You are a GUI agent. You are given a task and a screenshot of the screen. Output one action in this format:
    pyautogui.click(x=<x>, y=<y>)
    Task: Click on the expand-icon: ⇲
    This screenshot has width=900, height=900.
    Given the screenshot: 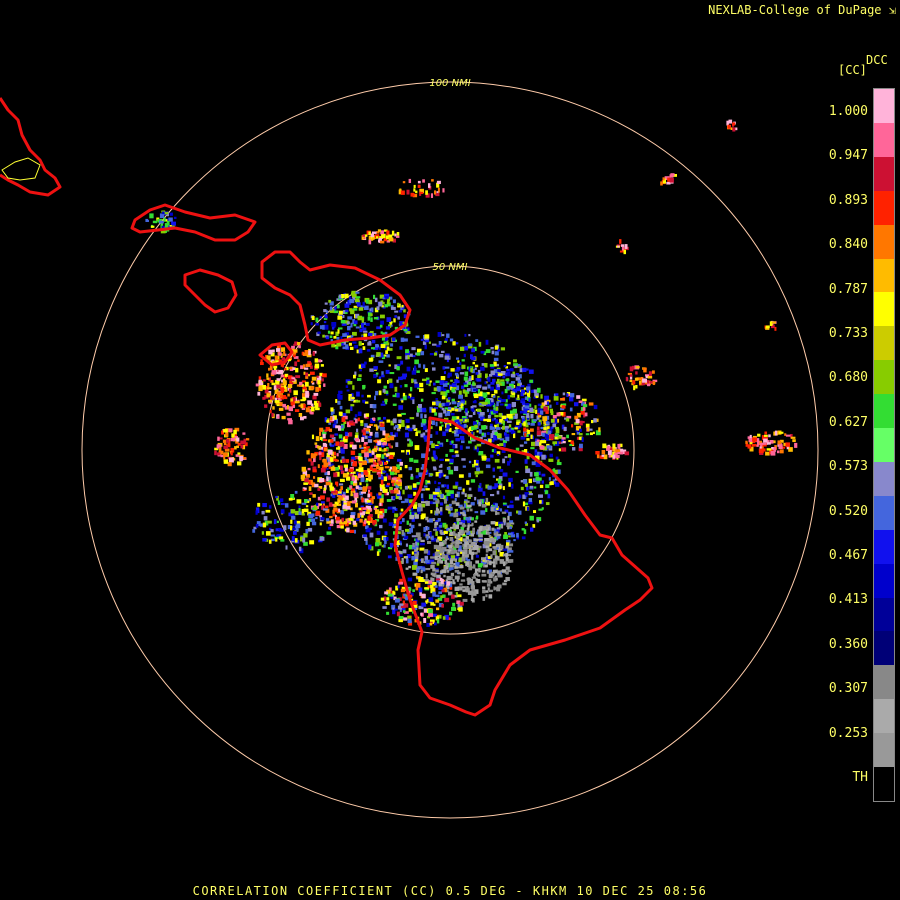 What is the action you would take?
    pyautogui.click(x=892, y=10)
    